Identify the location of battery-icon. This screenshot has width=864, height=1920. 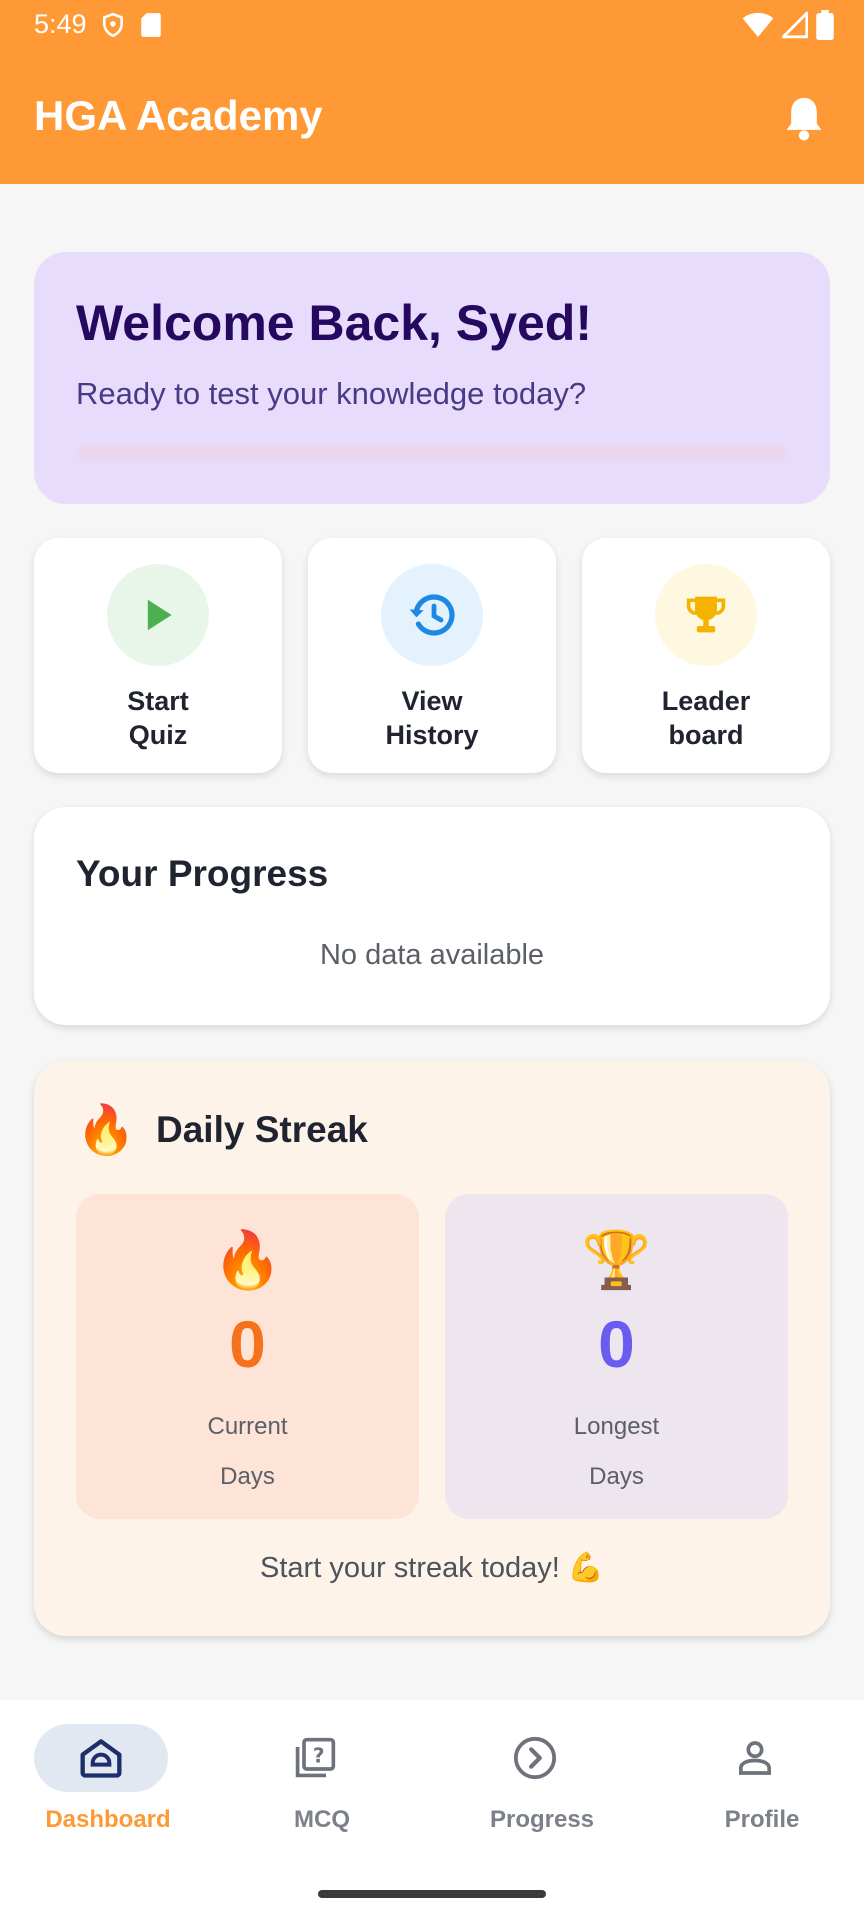
(825, 25).